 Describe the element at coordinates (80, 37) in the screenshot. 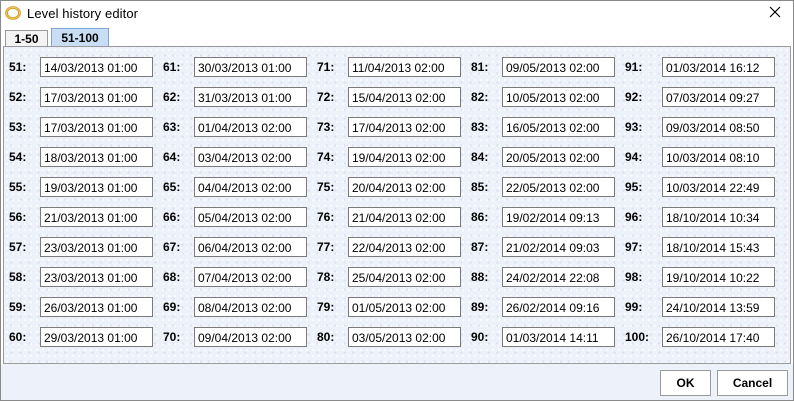

I see `tab-51-100: 51-100` at that location.